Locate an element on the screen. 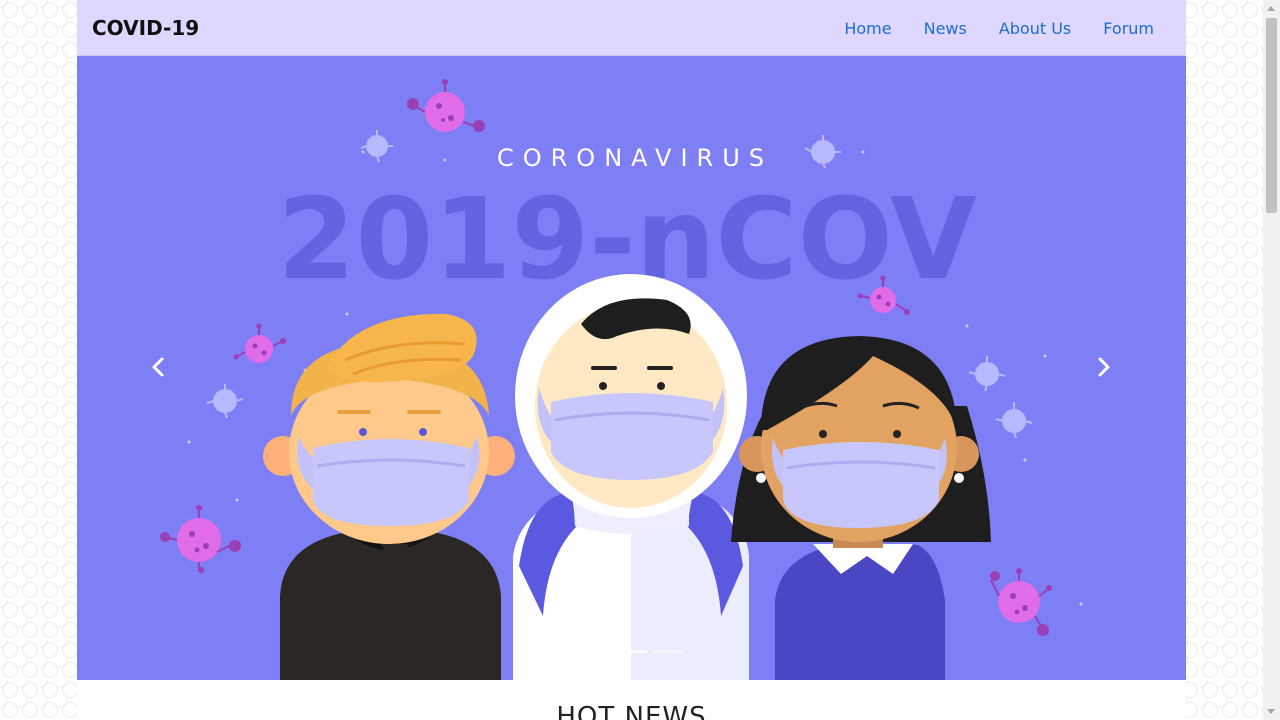  chevron-left-icon is located at coordinates (158, 367).